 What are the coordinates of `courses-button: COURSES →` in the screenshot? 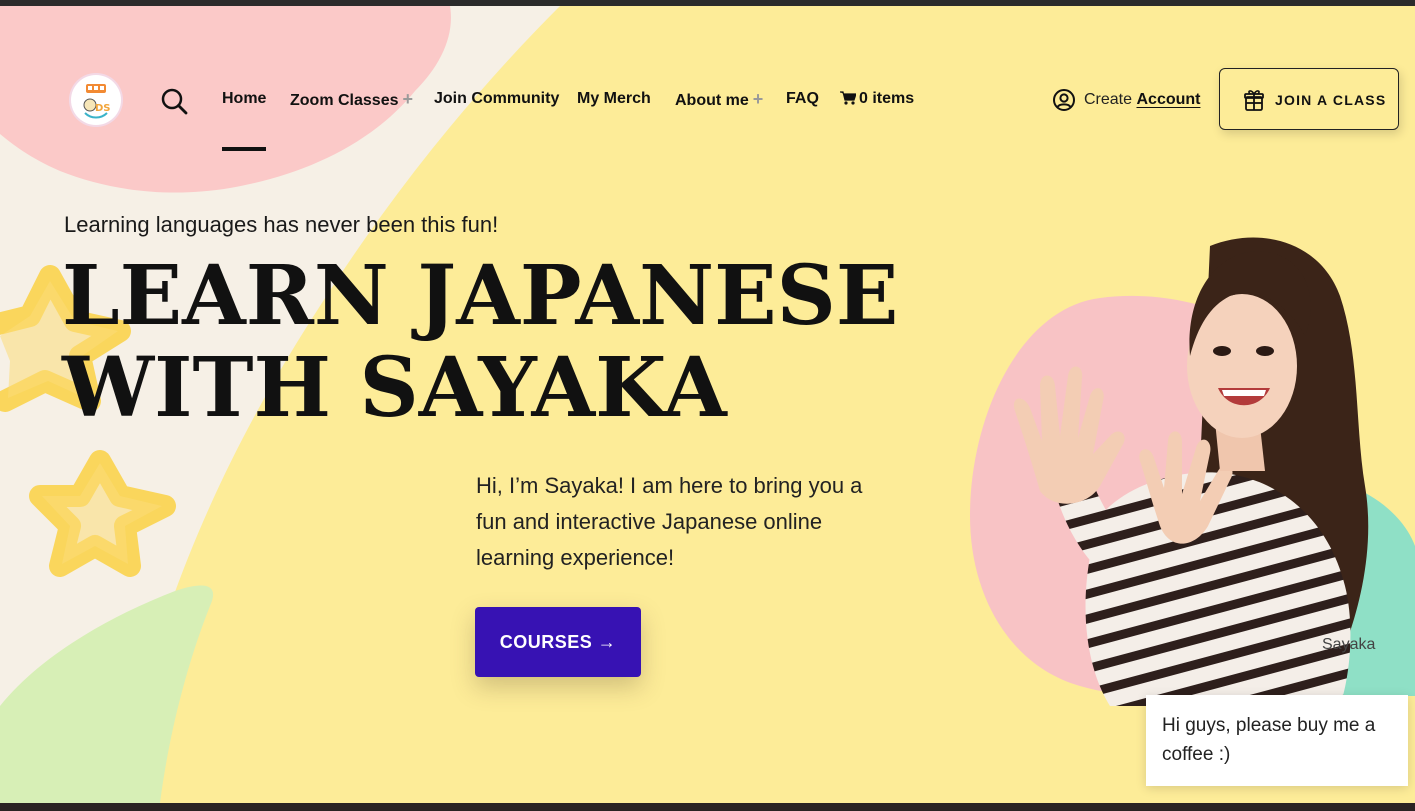 It's located at (558, 642).